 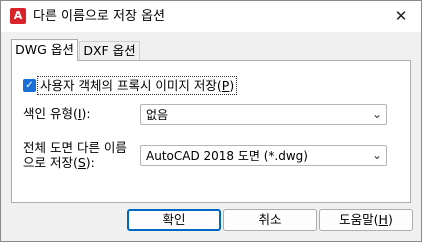 I want to click on tab-dxf-options: DXF 옵션, so click(x=109, y=50).